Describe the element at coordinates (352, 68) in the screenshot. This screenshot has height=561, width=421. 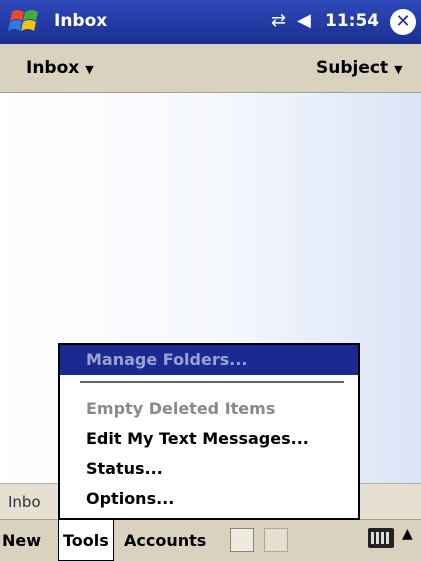
I see `sort-dropdown-label: Subject` at that location.